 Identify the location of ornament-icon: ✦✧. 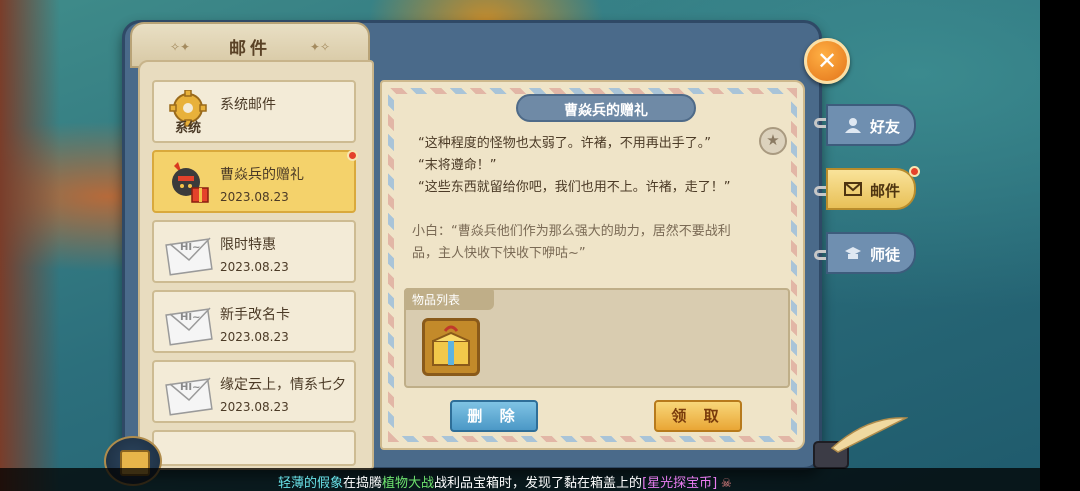
(319, 47).